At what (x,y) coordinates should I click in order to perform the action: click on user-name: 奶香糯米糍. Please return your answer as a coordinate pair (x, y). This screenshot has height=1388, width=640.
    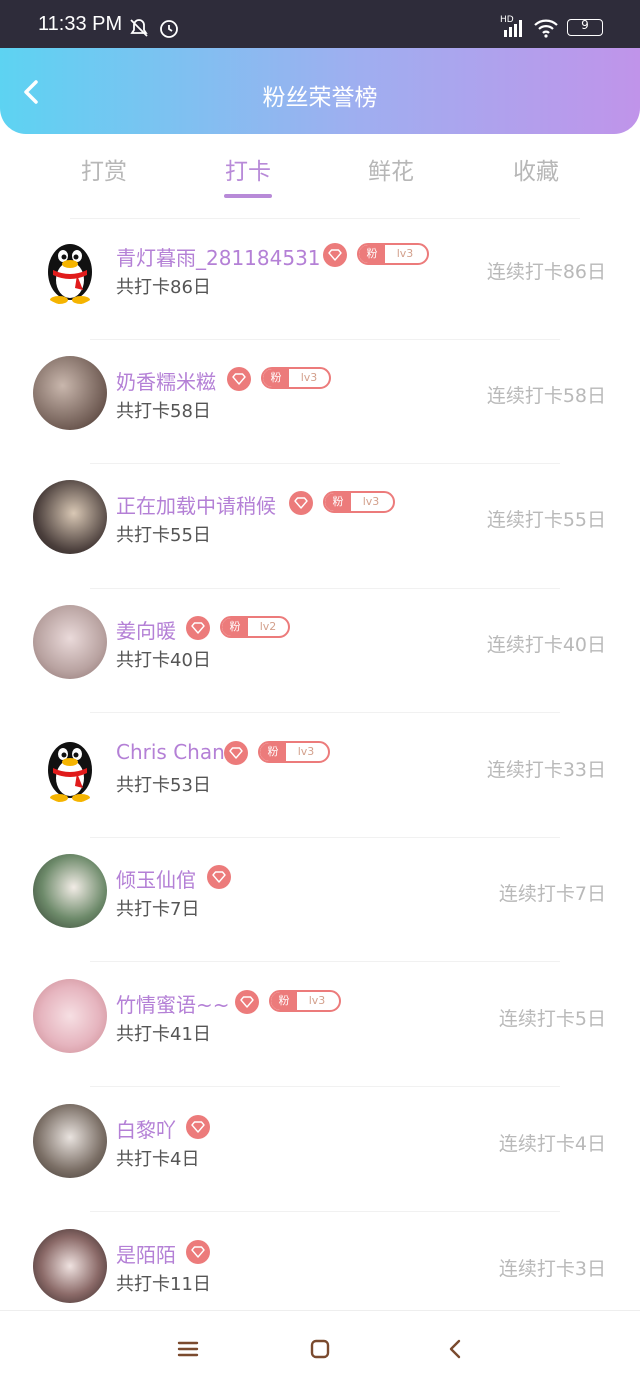
    Looking at the image, I should click on (166, 382).